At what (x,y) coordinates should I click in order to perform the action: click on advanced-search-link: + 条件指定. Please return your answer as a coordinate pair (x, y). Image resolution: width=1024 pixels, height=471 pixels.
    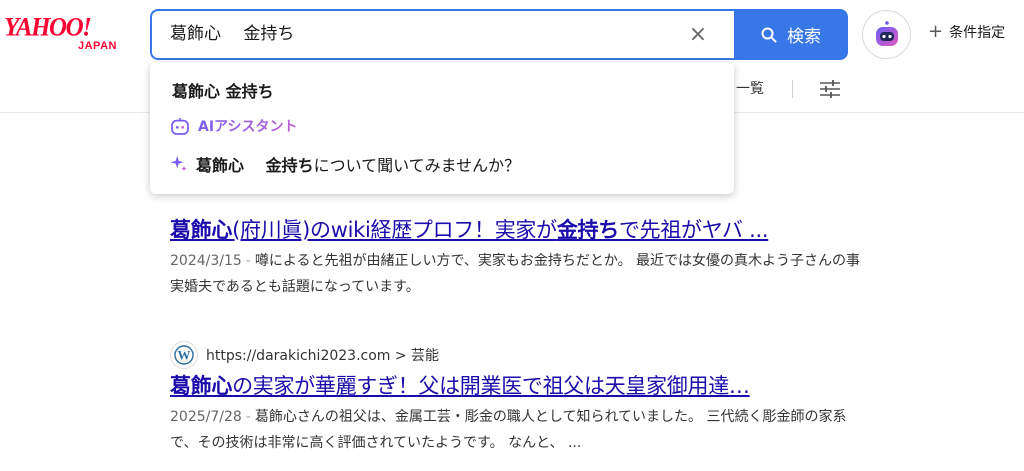
    Looking at the image, I should click on (966, 32).